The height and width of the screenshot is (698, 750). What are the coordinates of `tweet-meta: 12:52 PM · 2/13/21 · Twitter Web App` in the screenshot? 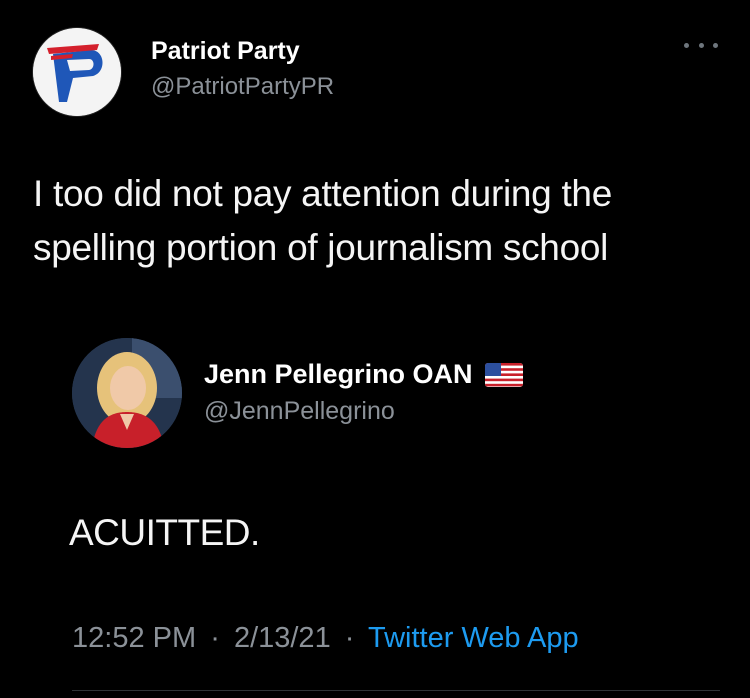 It's located at (325, 638).